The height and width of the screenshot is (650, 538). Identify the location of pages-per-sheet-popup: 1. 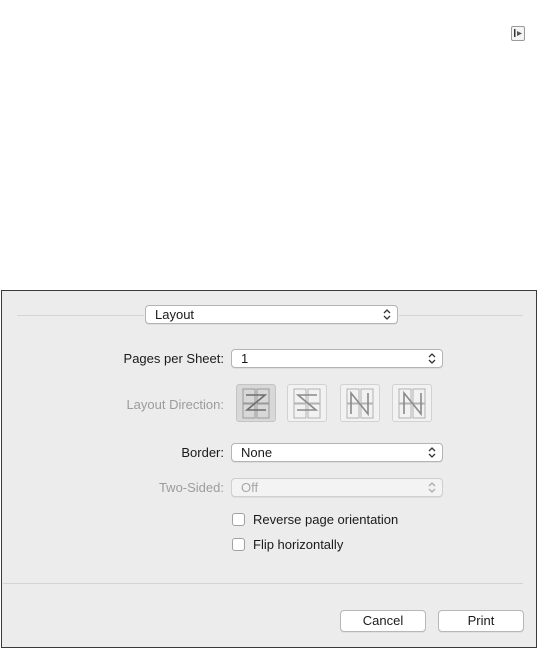
(337, 358).